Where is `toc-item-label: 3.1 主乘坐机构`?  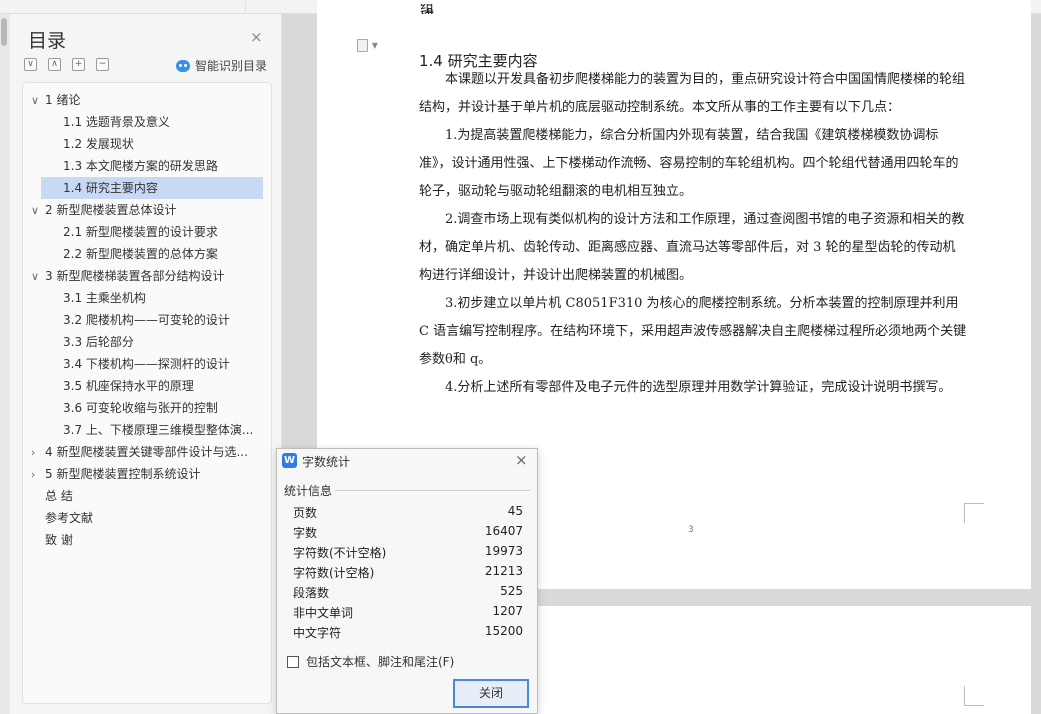 toc-item-label: 3.1 主乘坐机构 is located at coordinates (104, 298).